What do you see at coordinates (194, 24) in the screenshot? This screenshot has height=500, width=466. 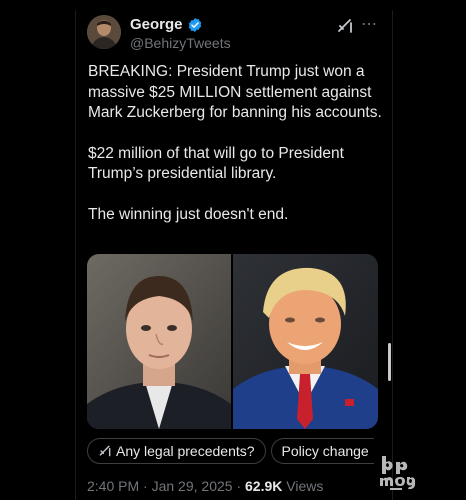 I see `verified-badge-icon` at bounding box center [194, 24].